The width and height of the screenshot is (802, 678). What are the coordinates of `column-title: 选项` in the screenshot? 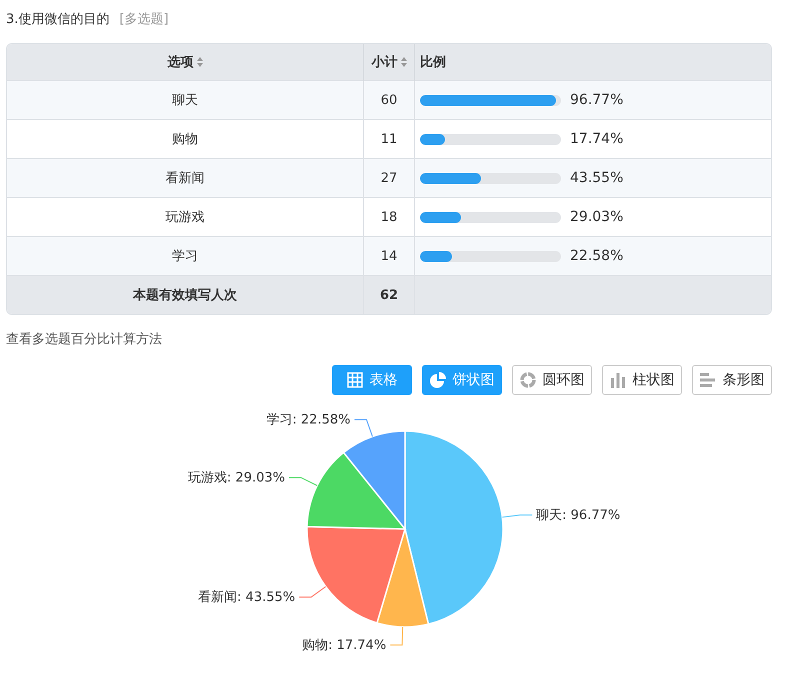 It's located at (181, 62).